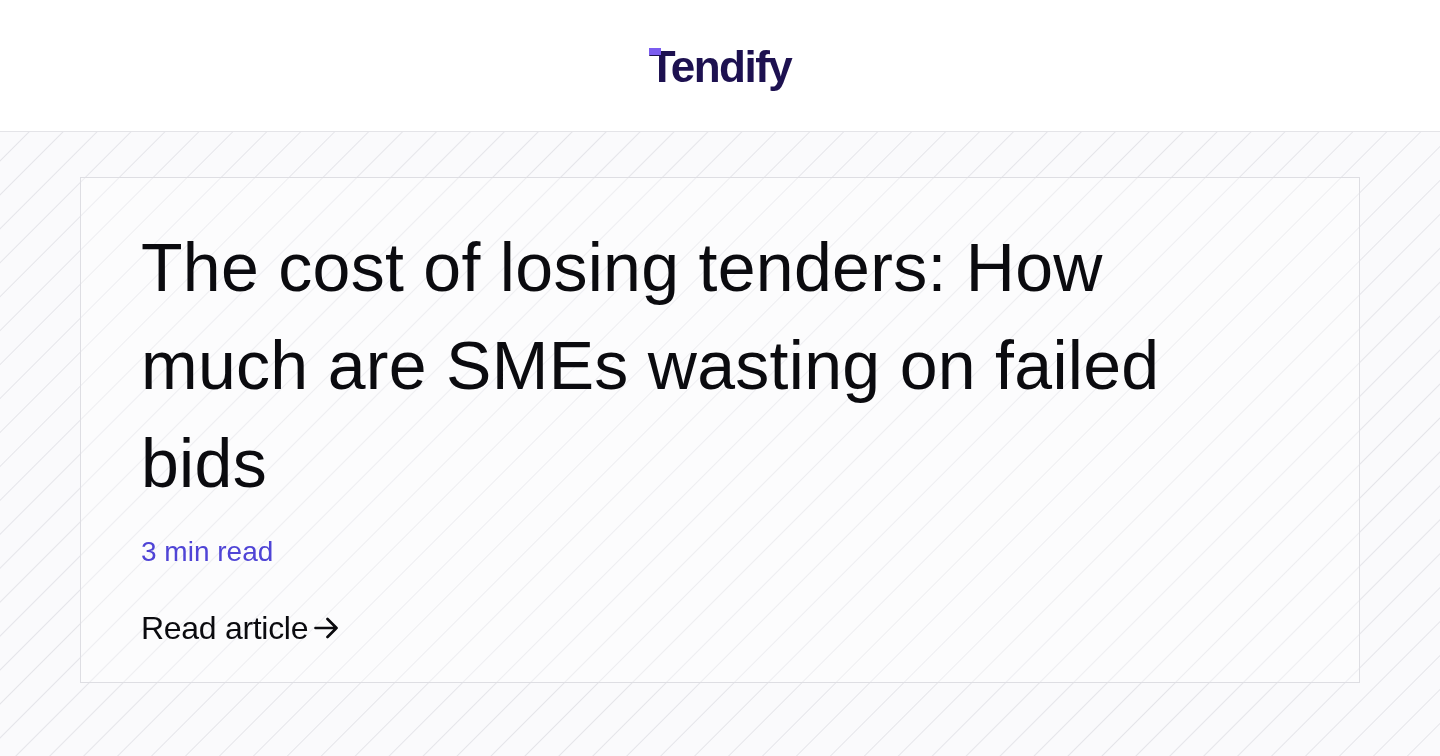 The image size is (1440, 756). What do you see at coordinates (207, 552) in the screenshot?
I see `read-time: 3 min read` at bounding box center [207, 552].